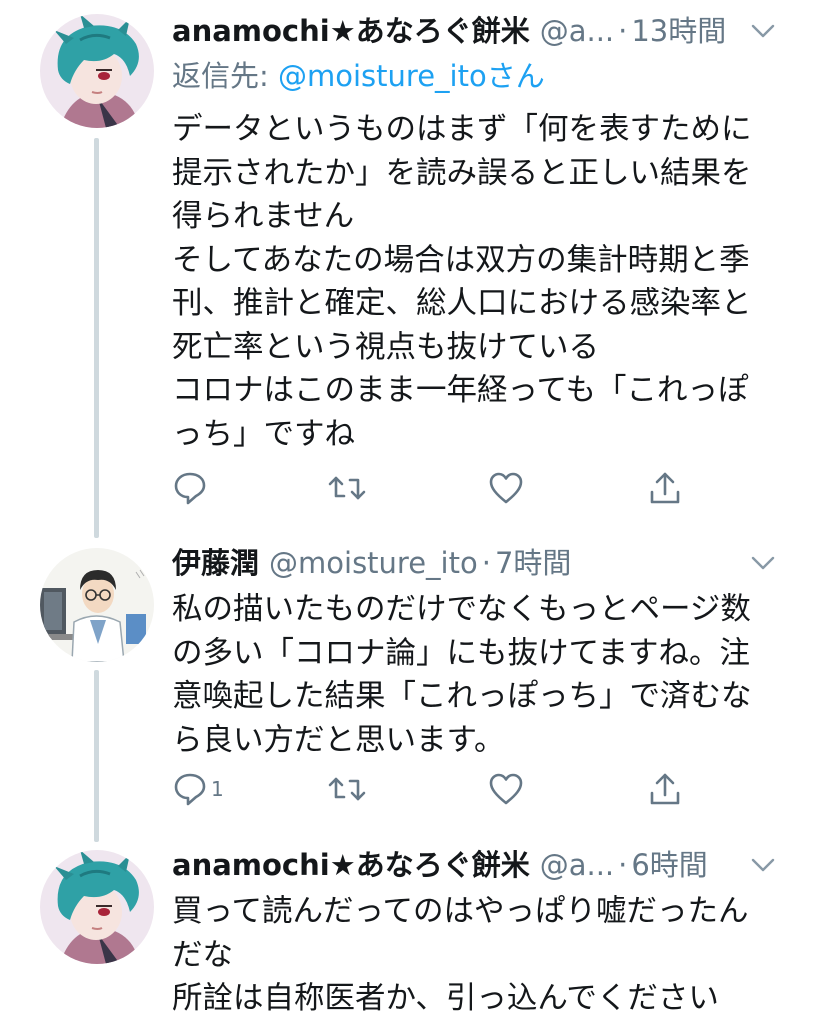  I want to click on tweet-header: anamochi★あなろぐ餅米 @a... · 6時間, so click(474, 865).